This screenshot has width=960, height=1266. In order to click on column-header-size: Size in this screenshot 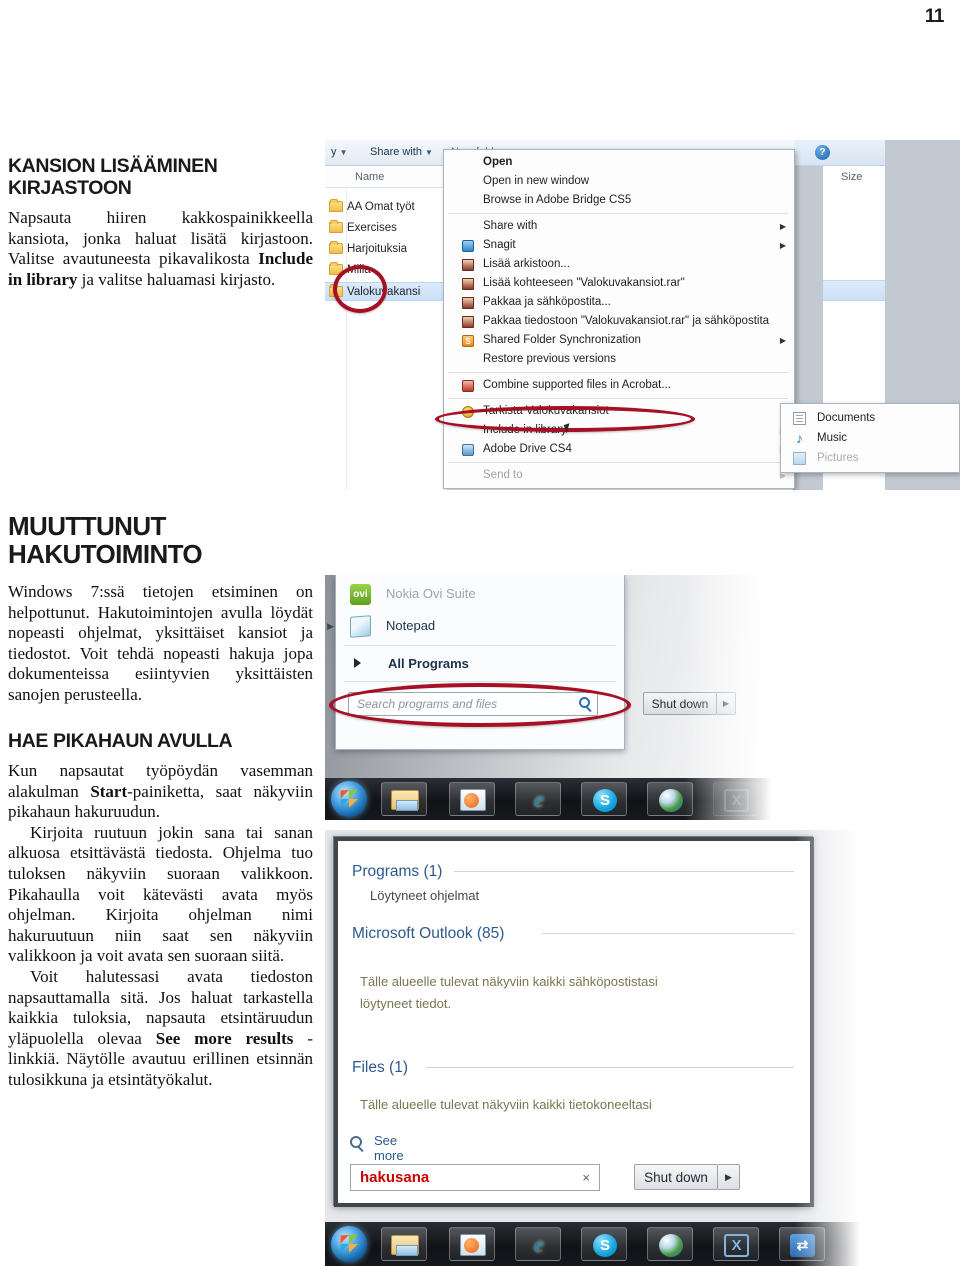, I will do `click(851, 177)`.